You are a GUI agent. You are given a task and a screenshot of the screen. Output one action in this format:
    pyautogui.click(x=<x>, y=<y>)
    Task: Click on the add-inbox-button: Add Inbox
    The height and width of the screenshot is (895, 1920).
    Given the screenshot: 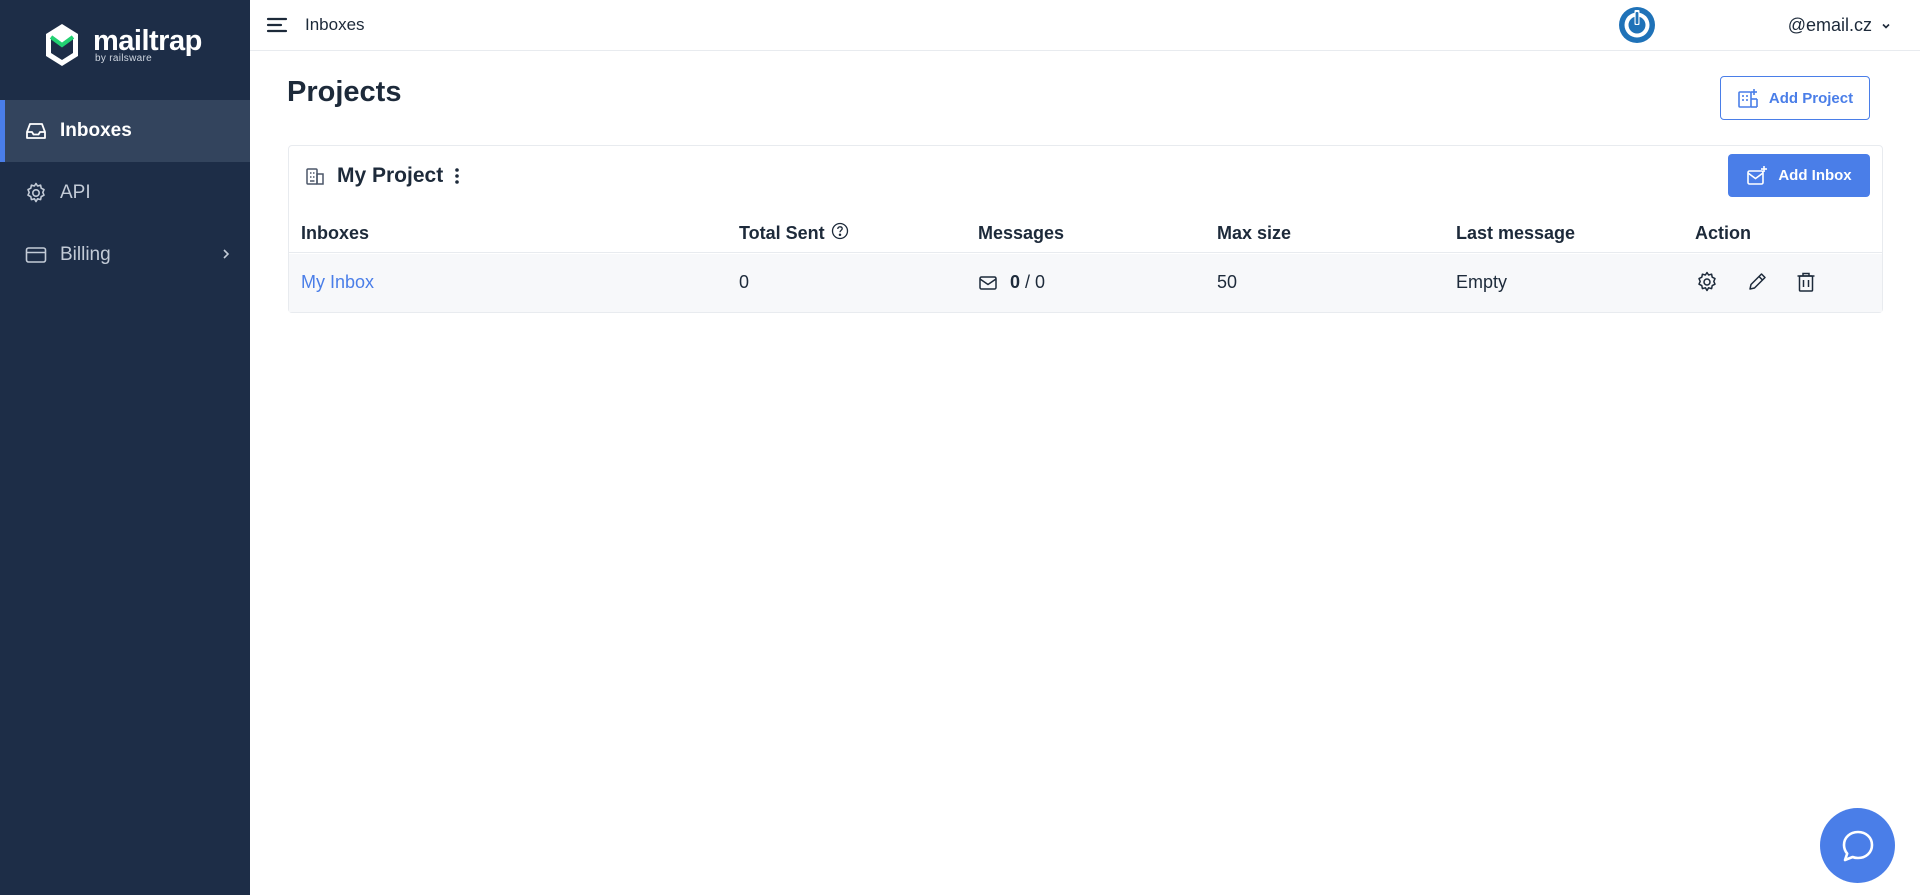 What is the action you would take?
    pyautogui.click(x=1799, y=175)
    